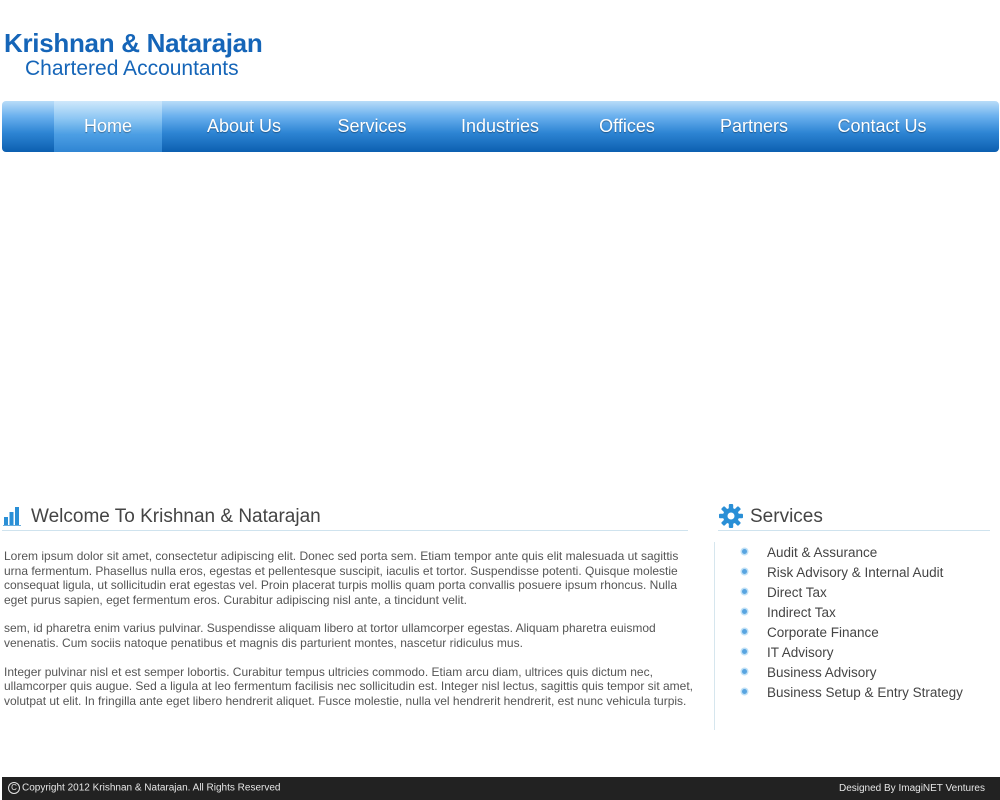 Image resolution: width=1000 pixels, height=800 pixels. What do you see at coordinates (854, 517) in the screenshot?
I see `services-section-header: Services` at bounding box center [854, 517].